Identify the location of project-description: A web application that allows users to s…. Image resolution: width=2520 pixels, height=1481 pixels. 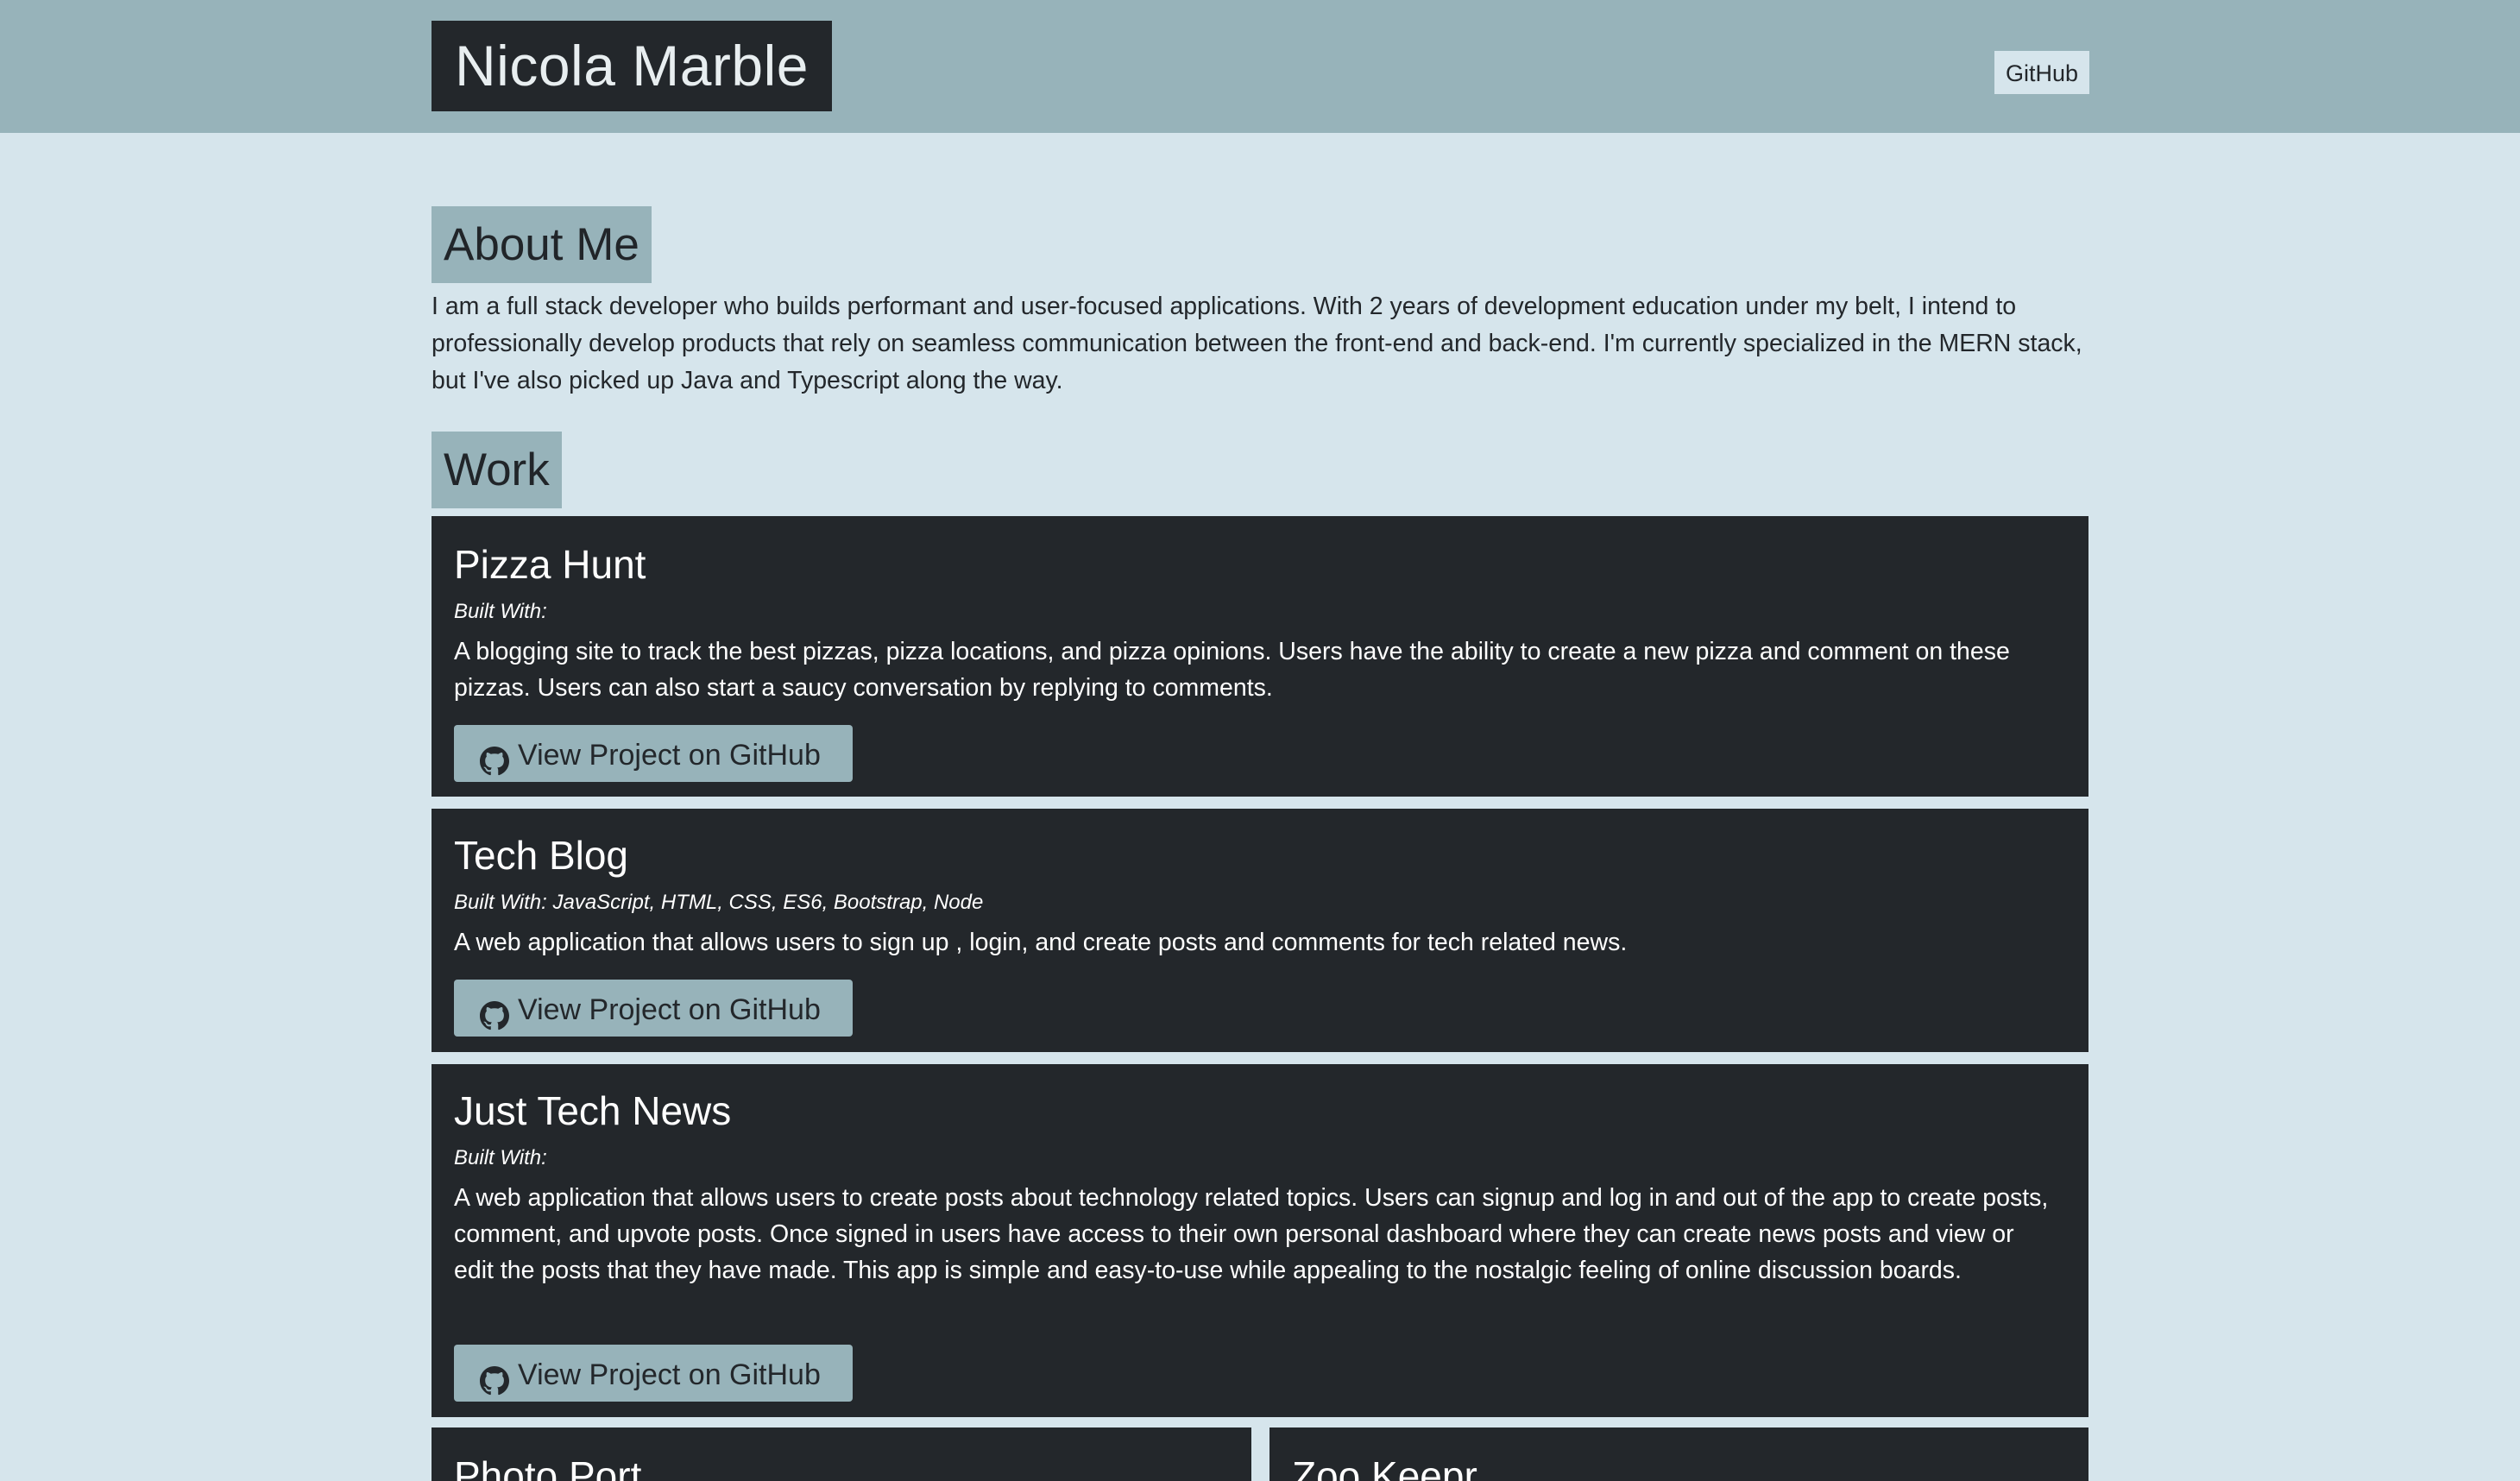
(1041, 942).